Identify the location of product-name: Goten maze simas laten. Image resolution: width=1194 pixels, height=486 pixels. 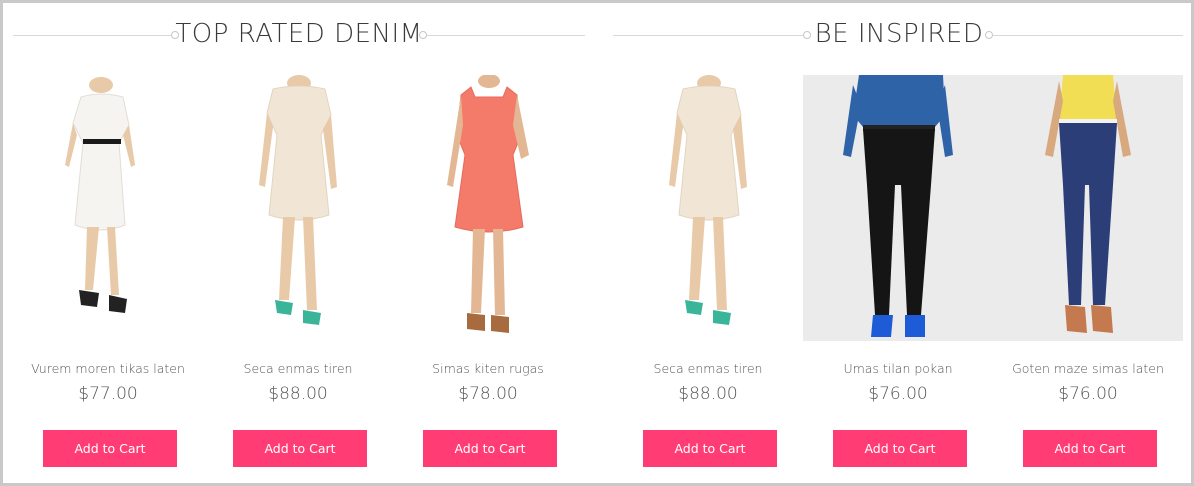
(1088, 368).